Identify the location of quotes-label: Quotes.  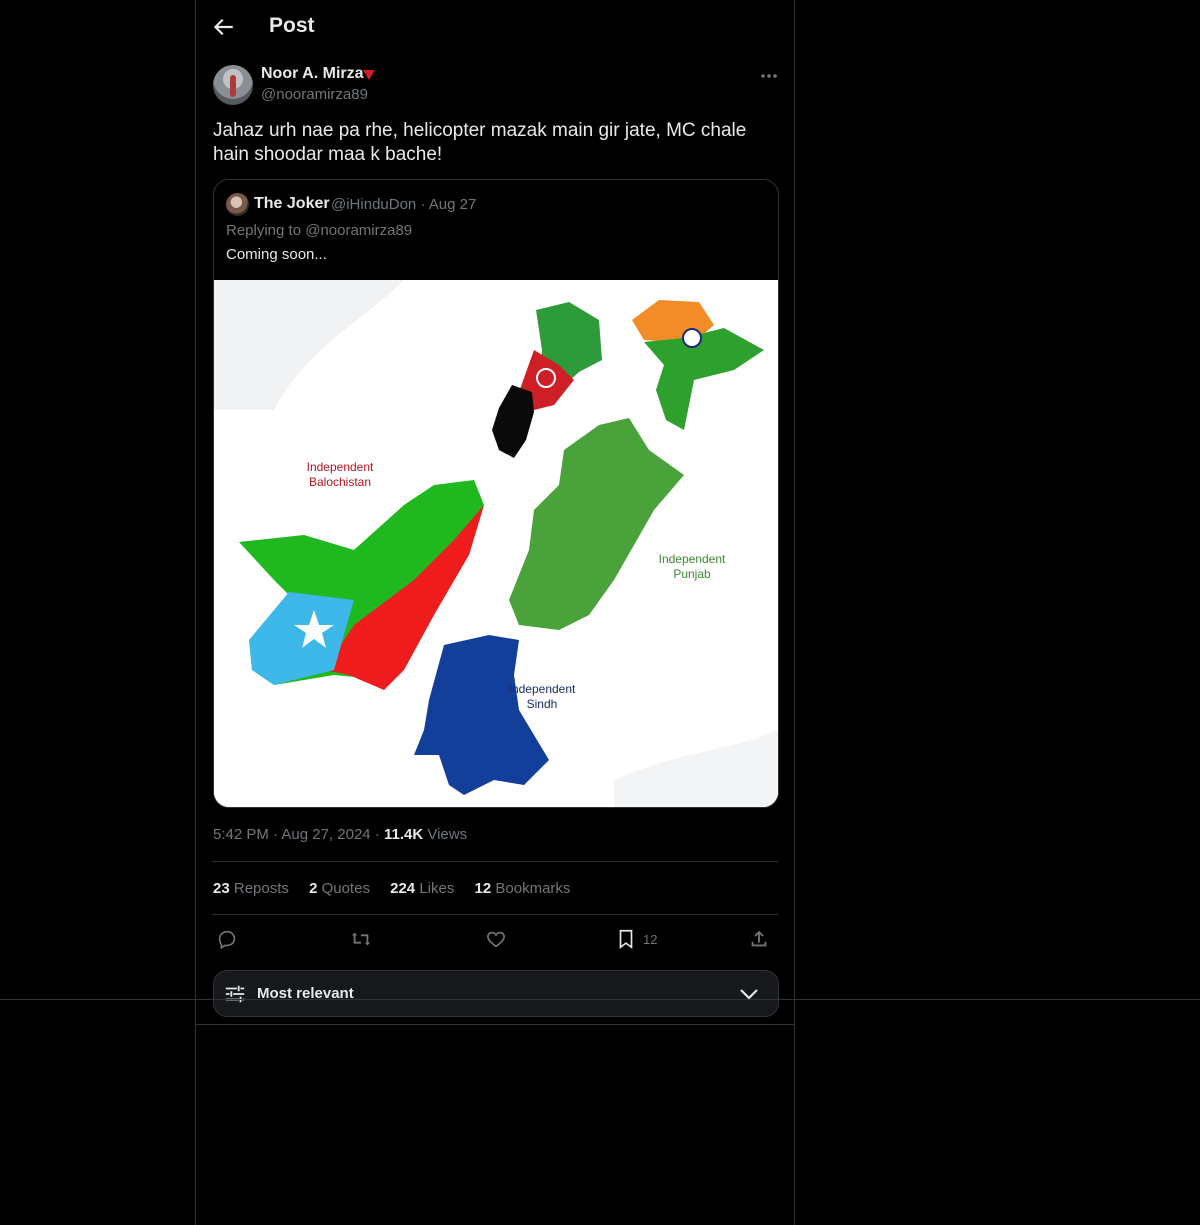
(345, 888).